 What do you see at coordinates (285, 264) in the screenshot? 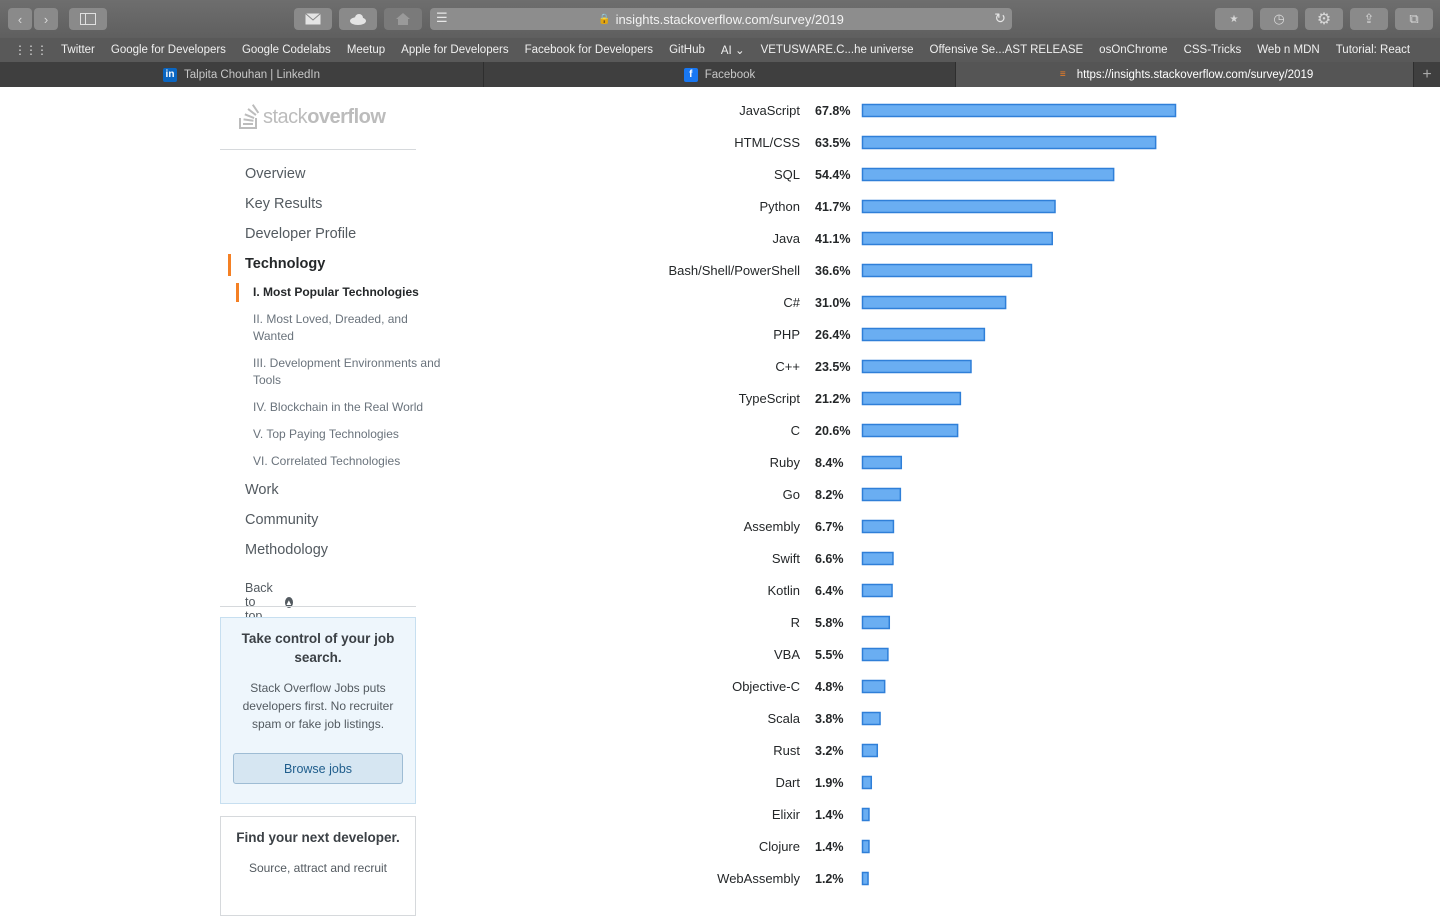
I see `nav-technology: Technology` at bounding box center [285, 264].